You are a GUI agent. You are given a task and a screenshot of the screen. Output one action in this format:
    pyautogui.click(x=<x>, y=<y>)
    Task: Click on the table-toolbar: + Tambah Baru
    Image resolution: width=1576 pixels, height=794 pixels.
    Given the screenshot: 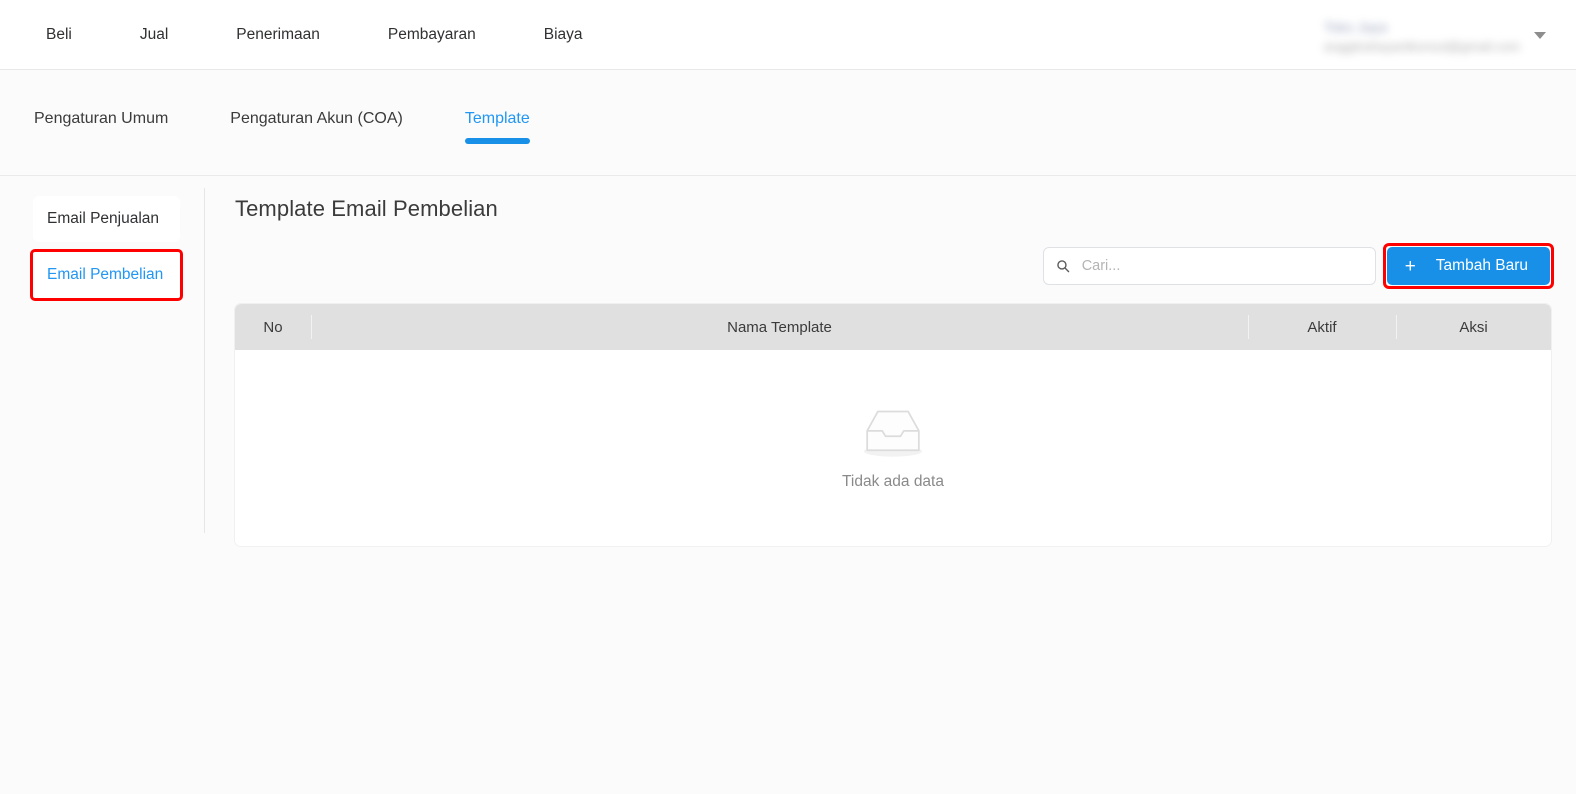 What is the action you would take?
    pyautogui.click(x=895, y=266)
    